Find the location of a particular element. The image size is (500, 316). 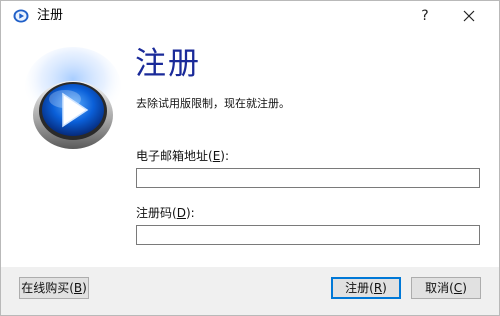

play-disc-icon is located at coordinates (21, 16).